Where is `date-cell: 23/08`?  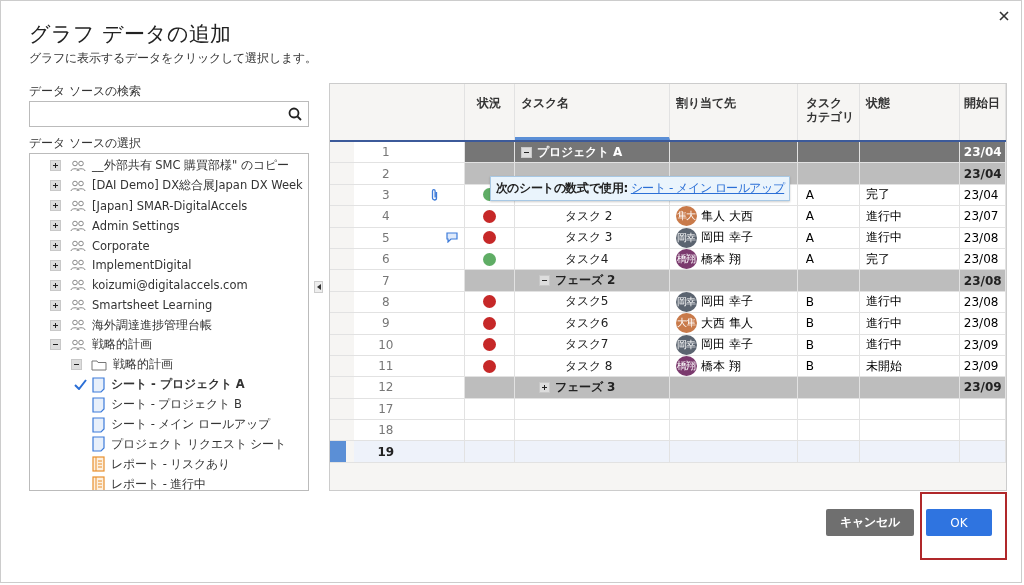 date-cell: 23/08 is located at coordinates (982, 259).